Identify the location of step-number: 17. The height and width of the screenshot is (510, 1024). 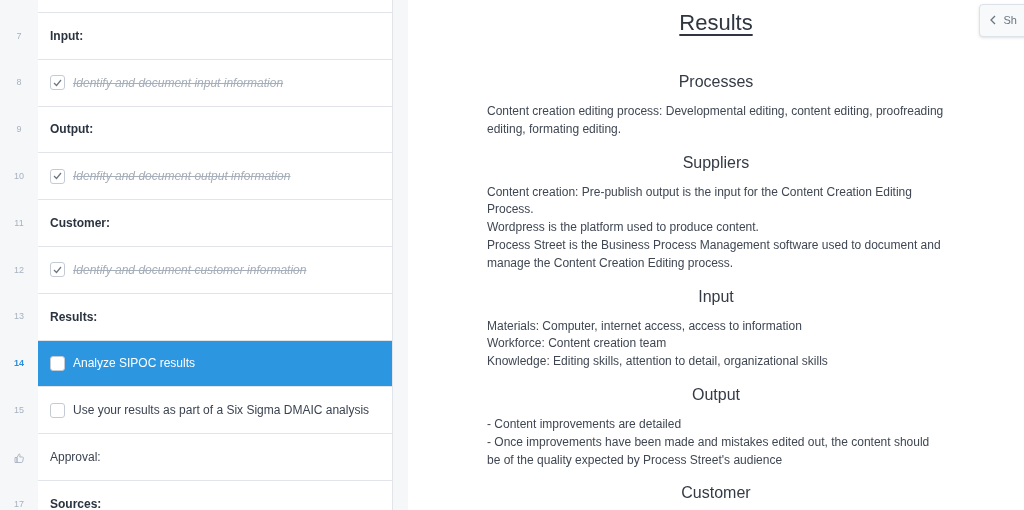
(19, 503).